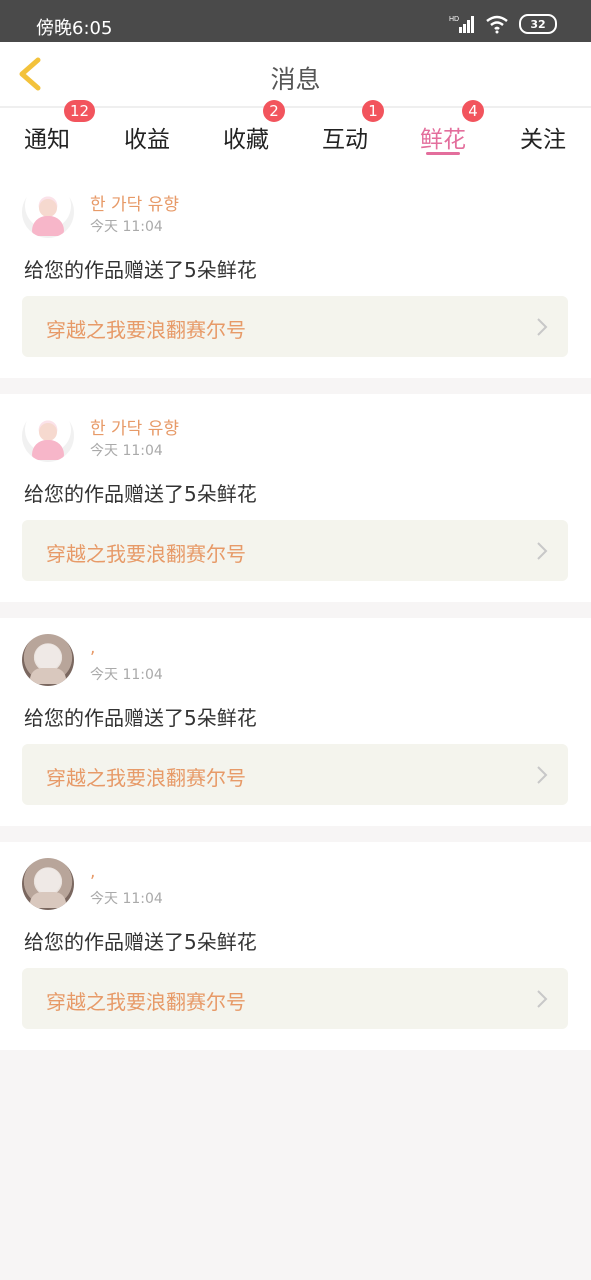 This screenshot has height=1280, width=591. I want to click on tab-favorites: 收藏 2, so click(258, 135).